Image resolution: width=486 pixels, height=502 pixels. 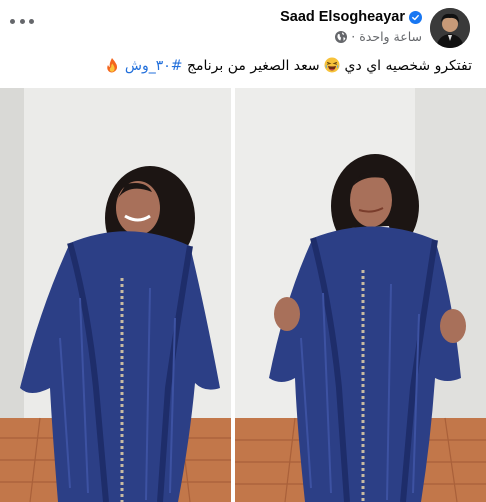 I want to click on caption-mid: سعد الصغير من برنامج, so click(x=253, y=66).